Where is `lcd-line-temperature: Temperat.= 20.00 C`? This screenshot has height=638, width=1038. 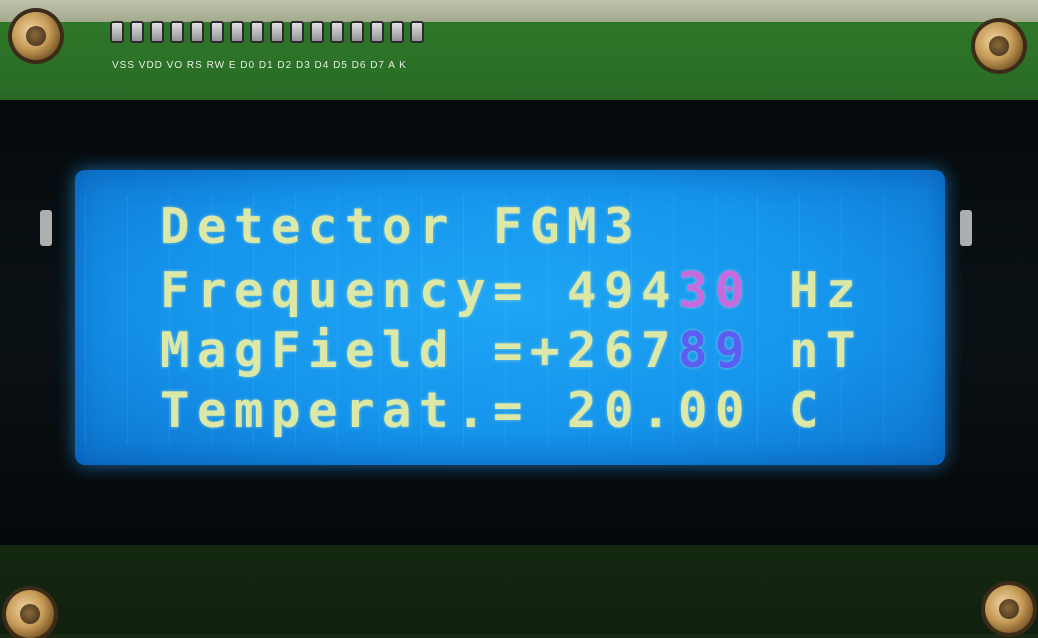 lcd-line-temperature: Temperat.= 20.00 C is located at coordinates (493, 410).